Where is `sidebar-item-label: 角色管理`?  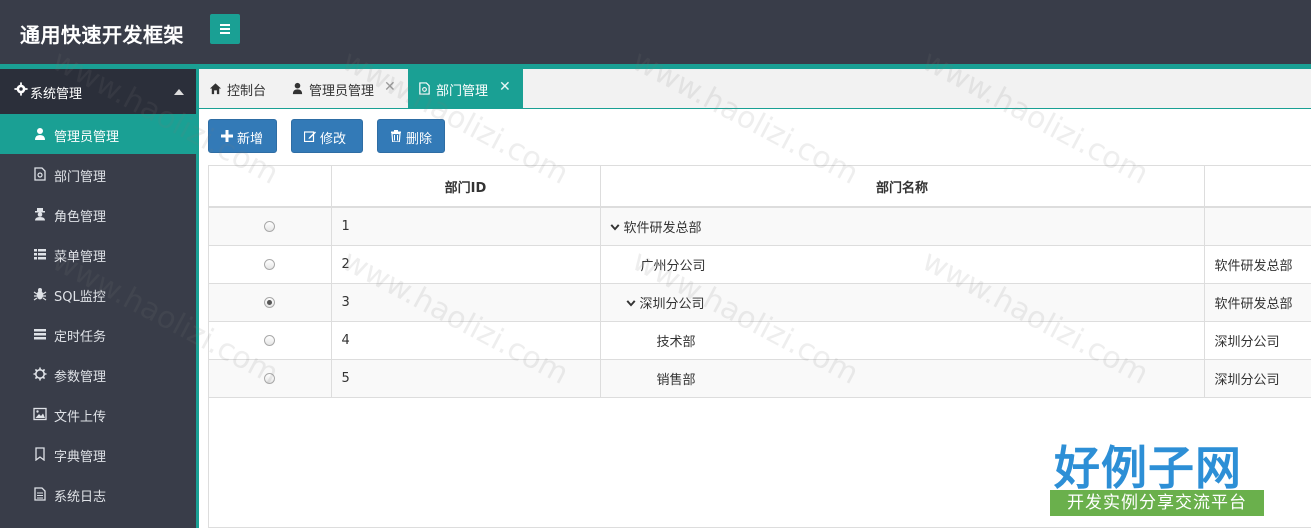 sidebar-item-label: 角色管理 is located at coordinates (80, 217).